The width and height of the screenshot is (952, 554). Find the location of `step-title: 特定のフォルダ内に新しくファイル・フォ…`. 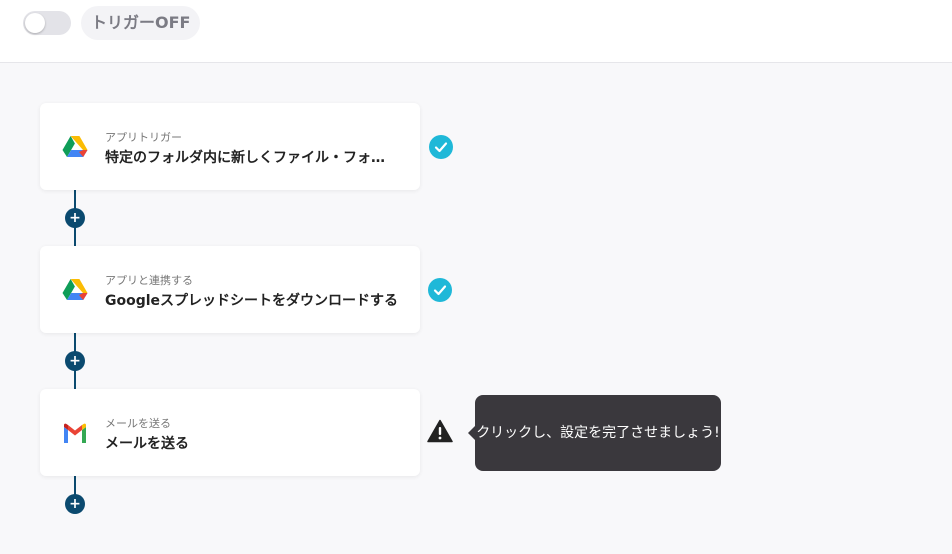

step-title: 特定のフォルダ内に新しくファイル・フォ… is located at coordinates (245, 158).